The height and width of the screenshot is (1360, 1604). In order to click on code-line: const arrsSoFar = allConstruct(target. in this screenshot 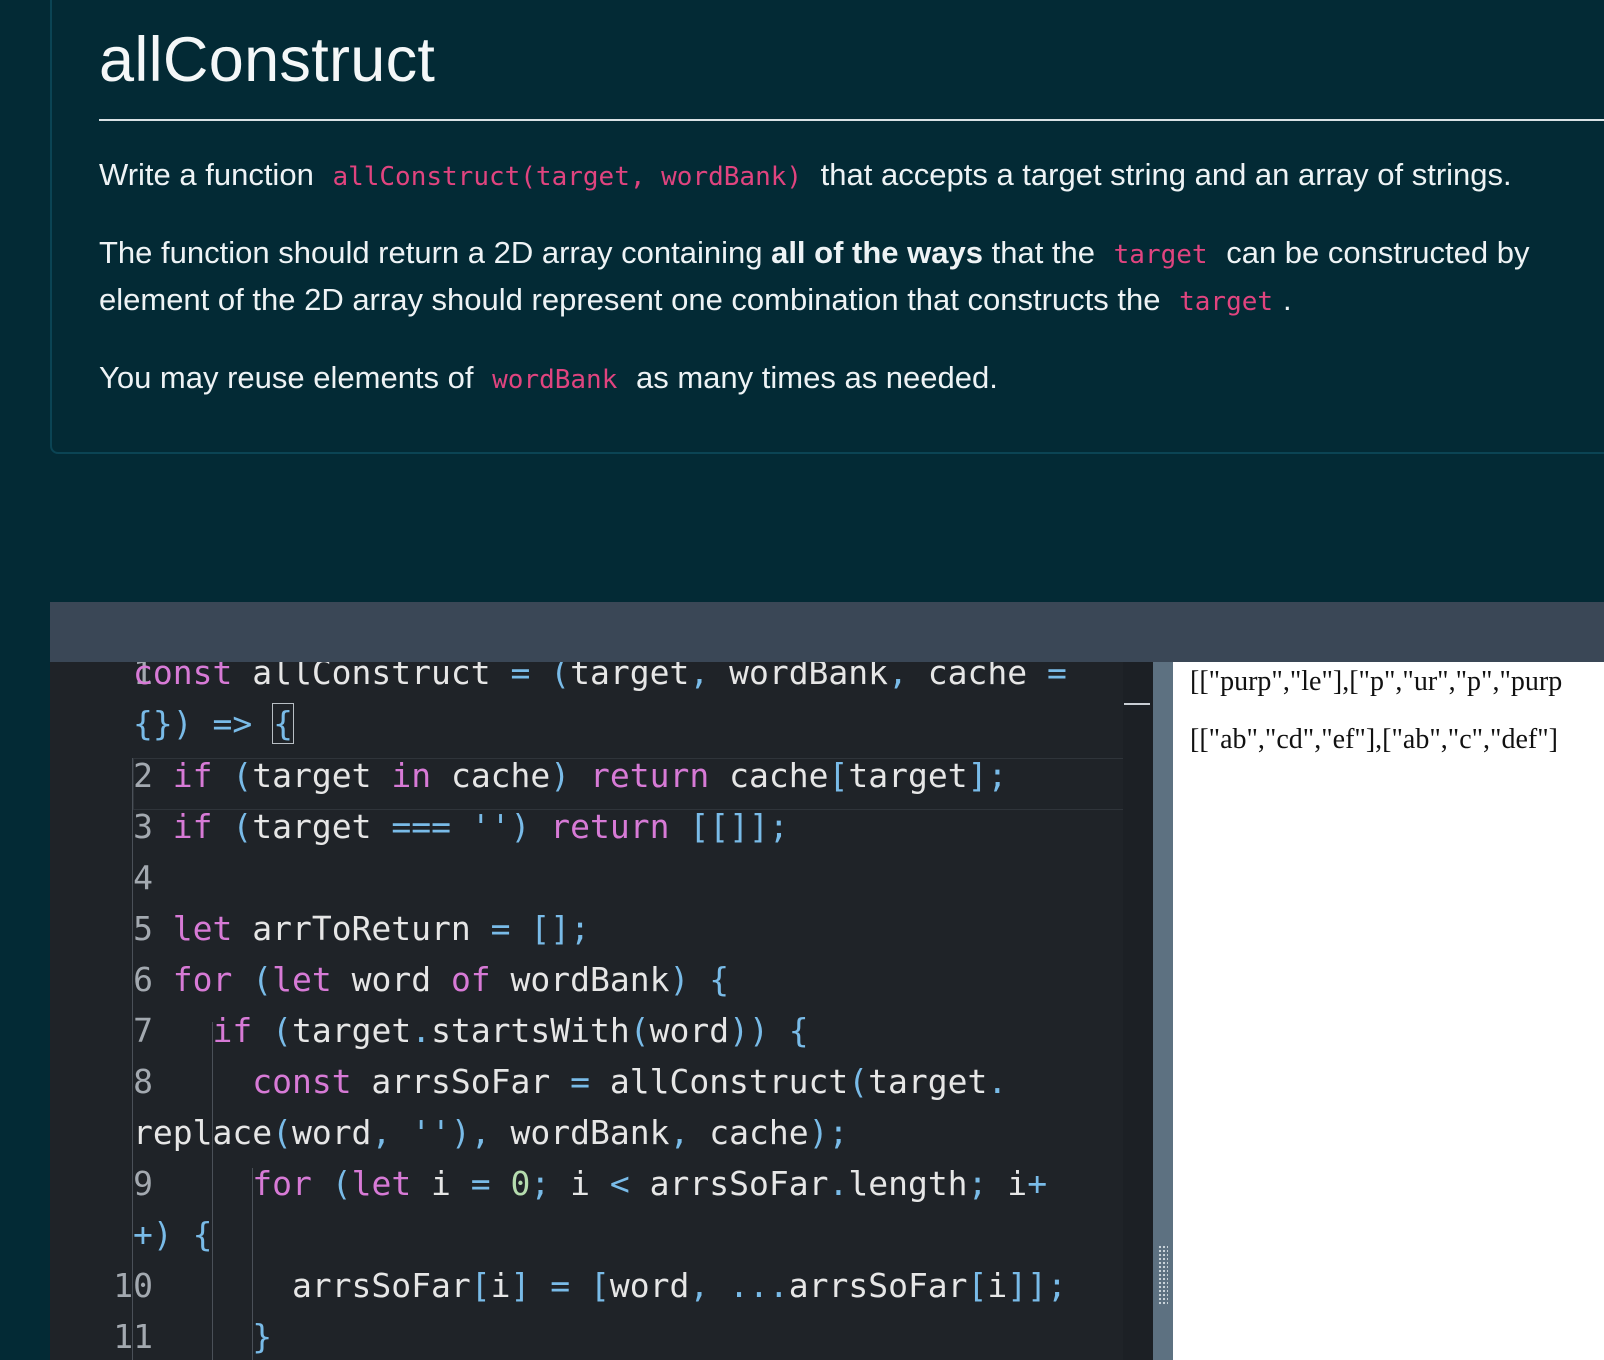, I will do `click(630, 1081)`.